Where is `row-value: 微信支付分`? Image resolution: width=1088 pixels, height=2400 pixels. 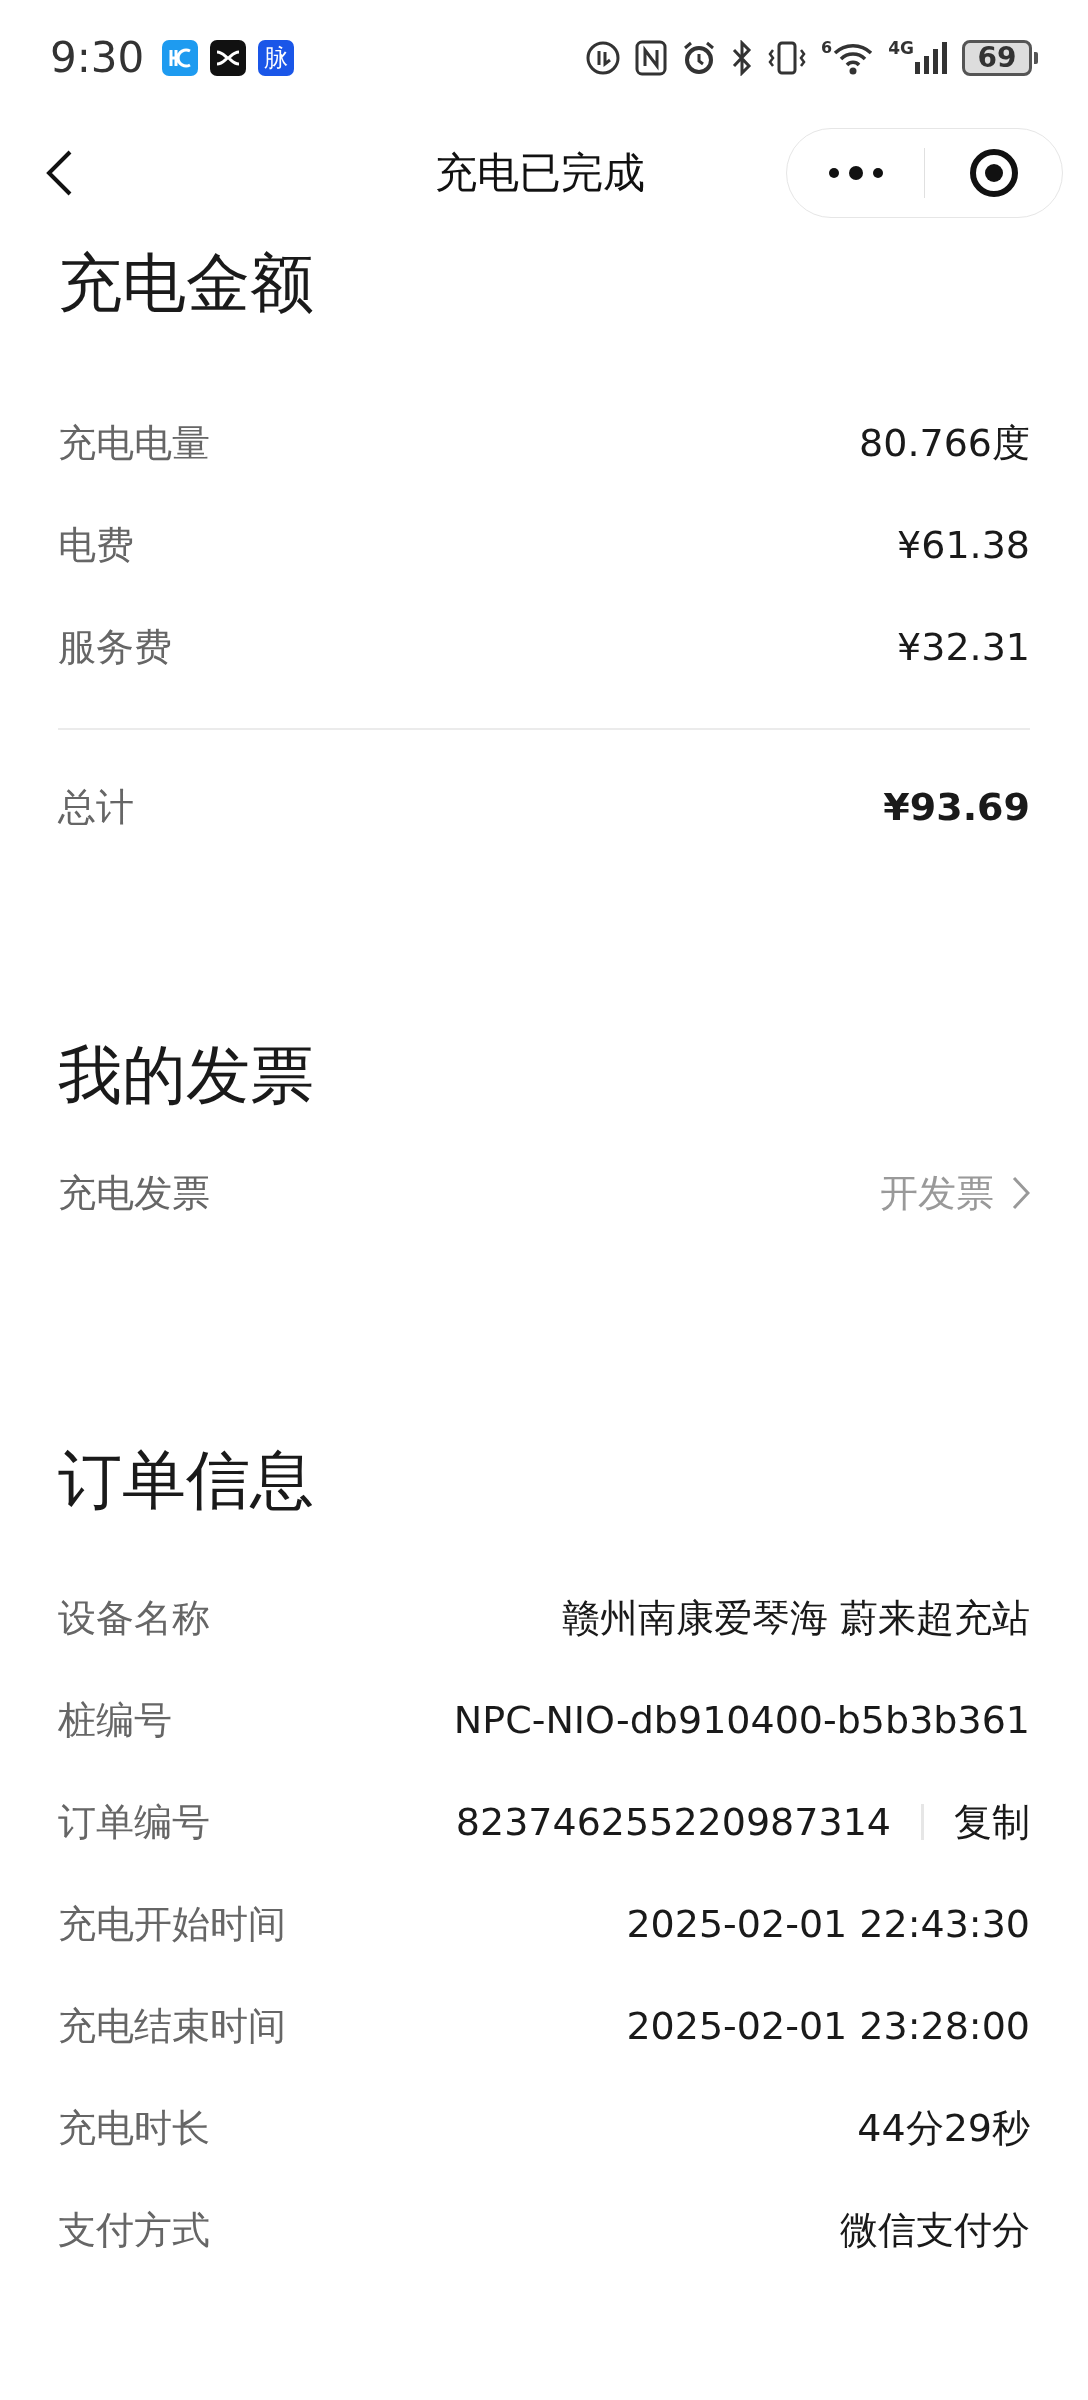
row-value: 微信支付分 is located at coordinates (935, 2230).